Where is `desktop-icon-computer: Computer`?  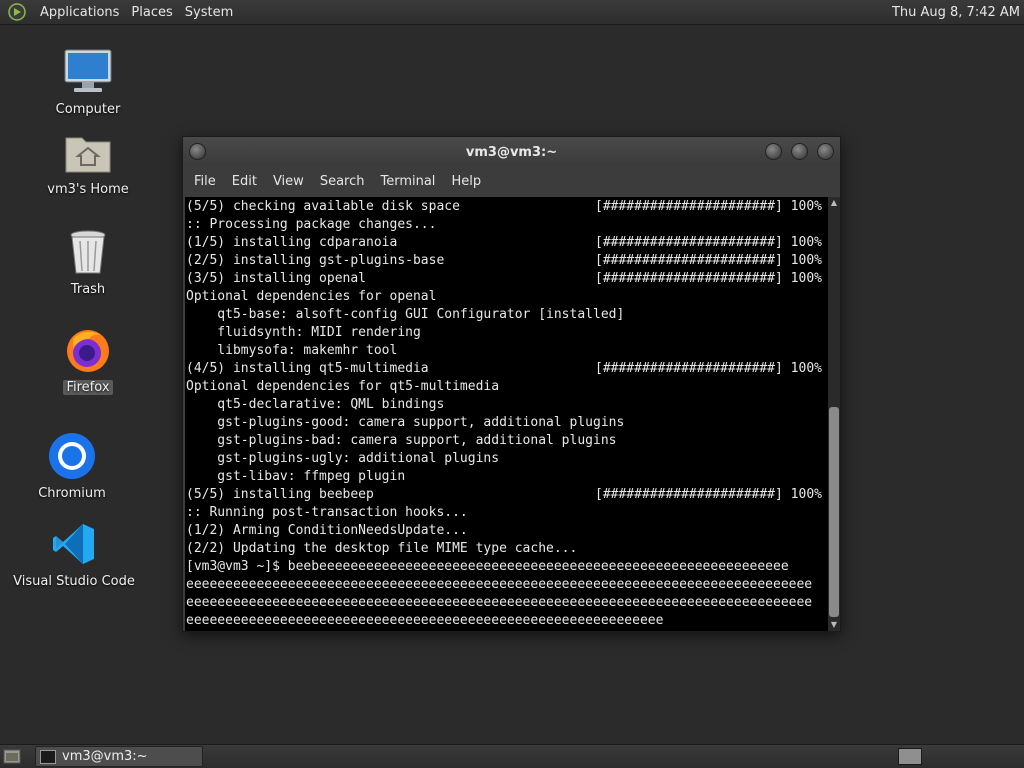 desktop-icon-computer: Computer is located at coordinates (88, 80).